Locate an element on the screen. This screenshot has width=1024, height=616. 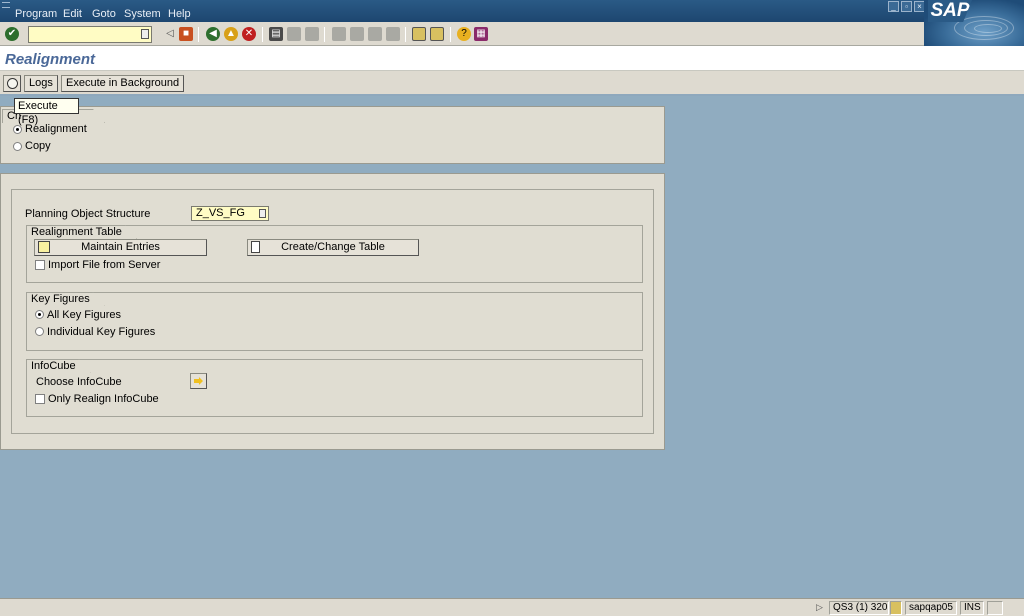
execute-tooltip: Execute (F8) is located at coordinates (46, 112).